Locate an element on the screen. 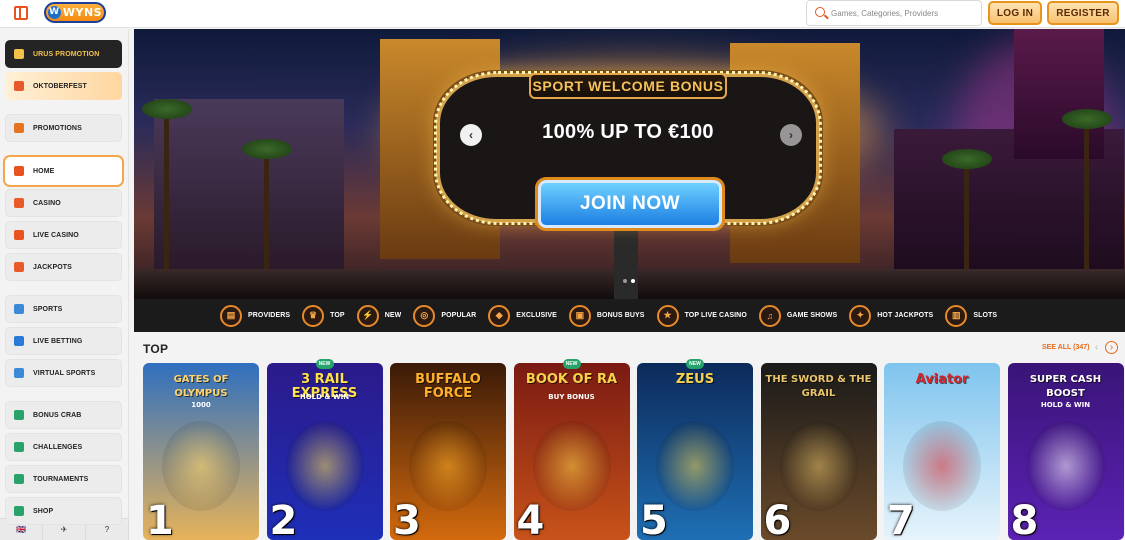  game-rank: 7 is located at coordinates (901, 519).